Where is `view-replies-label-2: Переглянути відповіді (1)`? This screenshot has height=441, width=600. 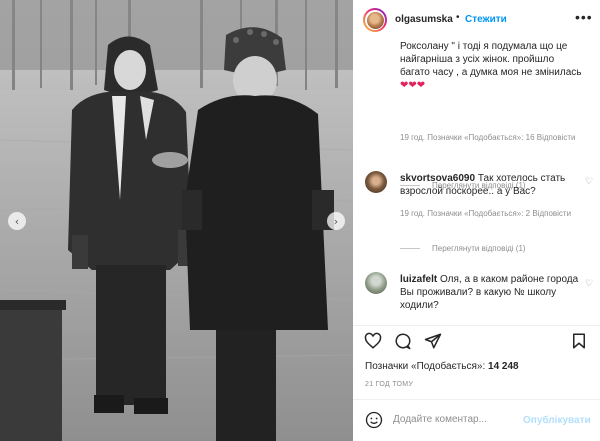 view-replies-label-2: Переглянути відповіді (1) is located at coordinates (479, 248).